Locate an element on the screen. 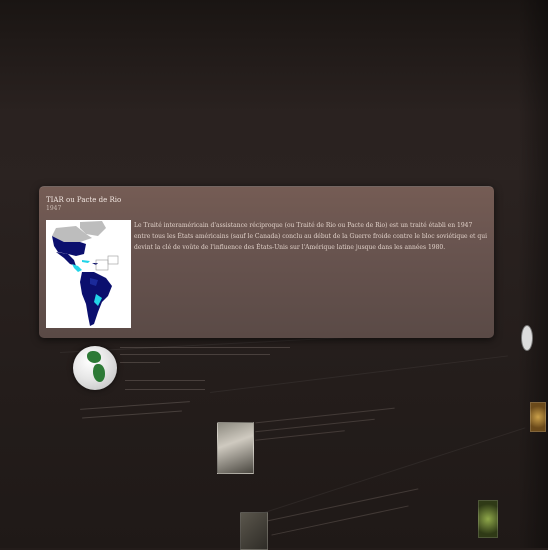 The image size is (548, 550). tooltip-year: 1947 is located at coordinates (54, 208).